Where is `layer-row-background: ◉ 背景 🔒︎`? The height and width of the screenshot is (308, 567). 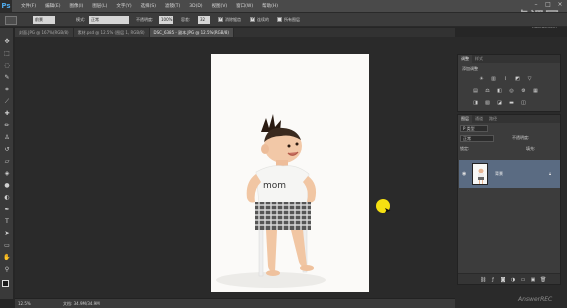 layer-row-background: ◉ 背景 🔒︎ is located at coordinates (509, 174).